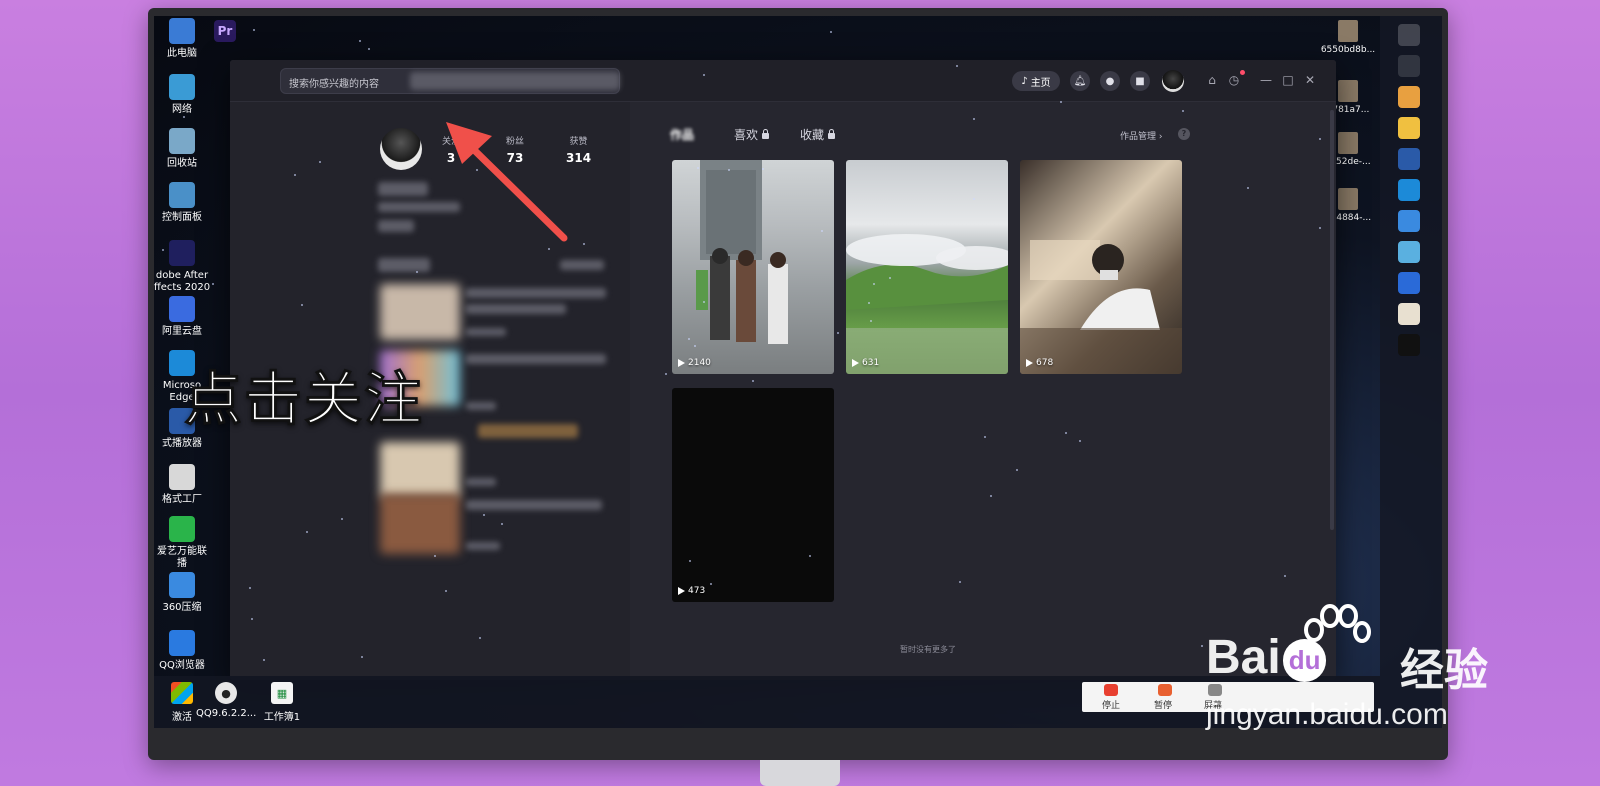  I want to click on desktop-icon-recycle-bin: 回收站, so click(183, 149).